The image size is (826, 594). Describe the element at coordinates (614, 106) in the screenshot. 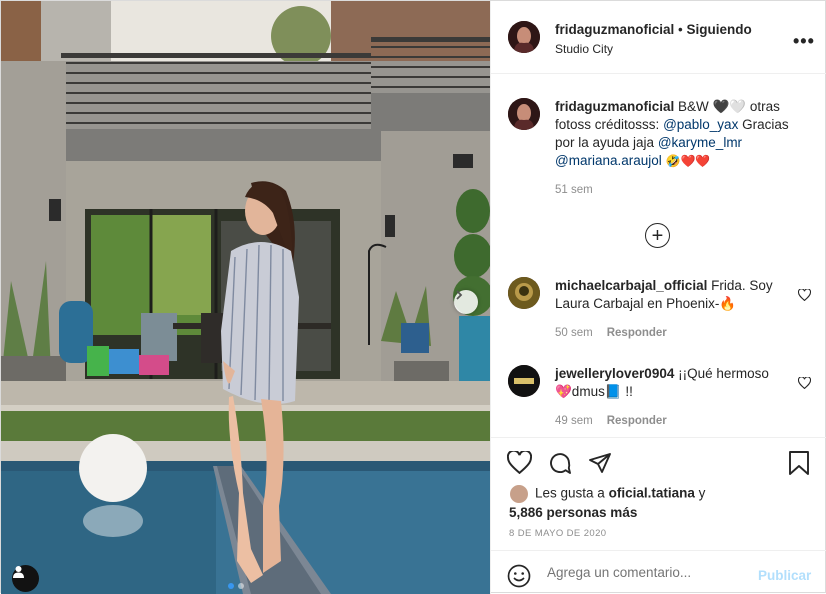

I see `caption-username: fridaguzmanoficial` at that location.